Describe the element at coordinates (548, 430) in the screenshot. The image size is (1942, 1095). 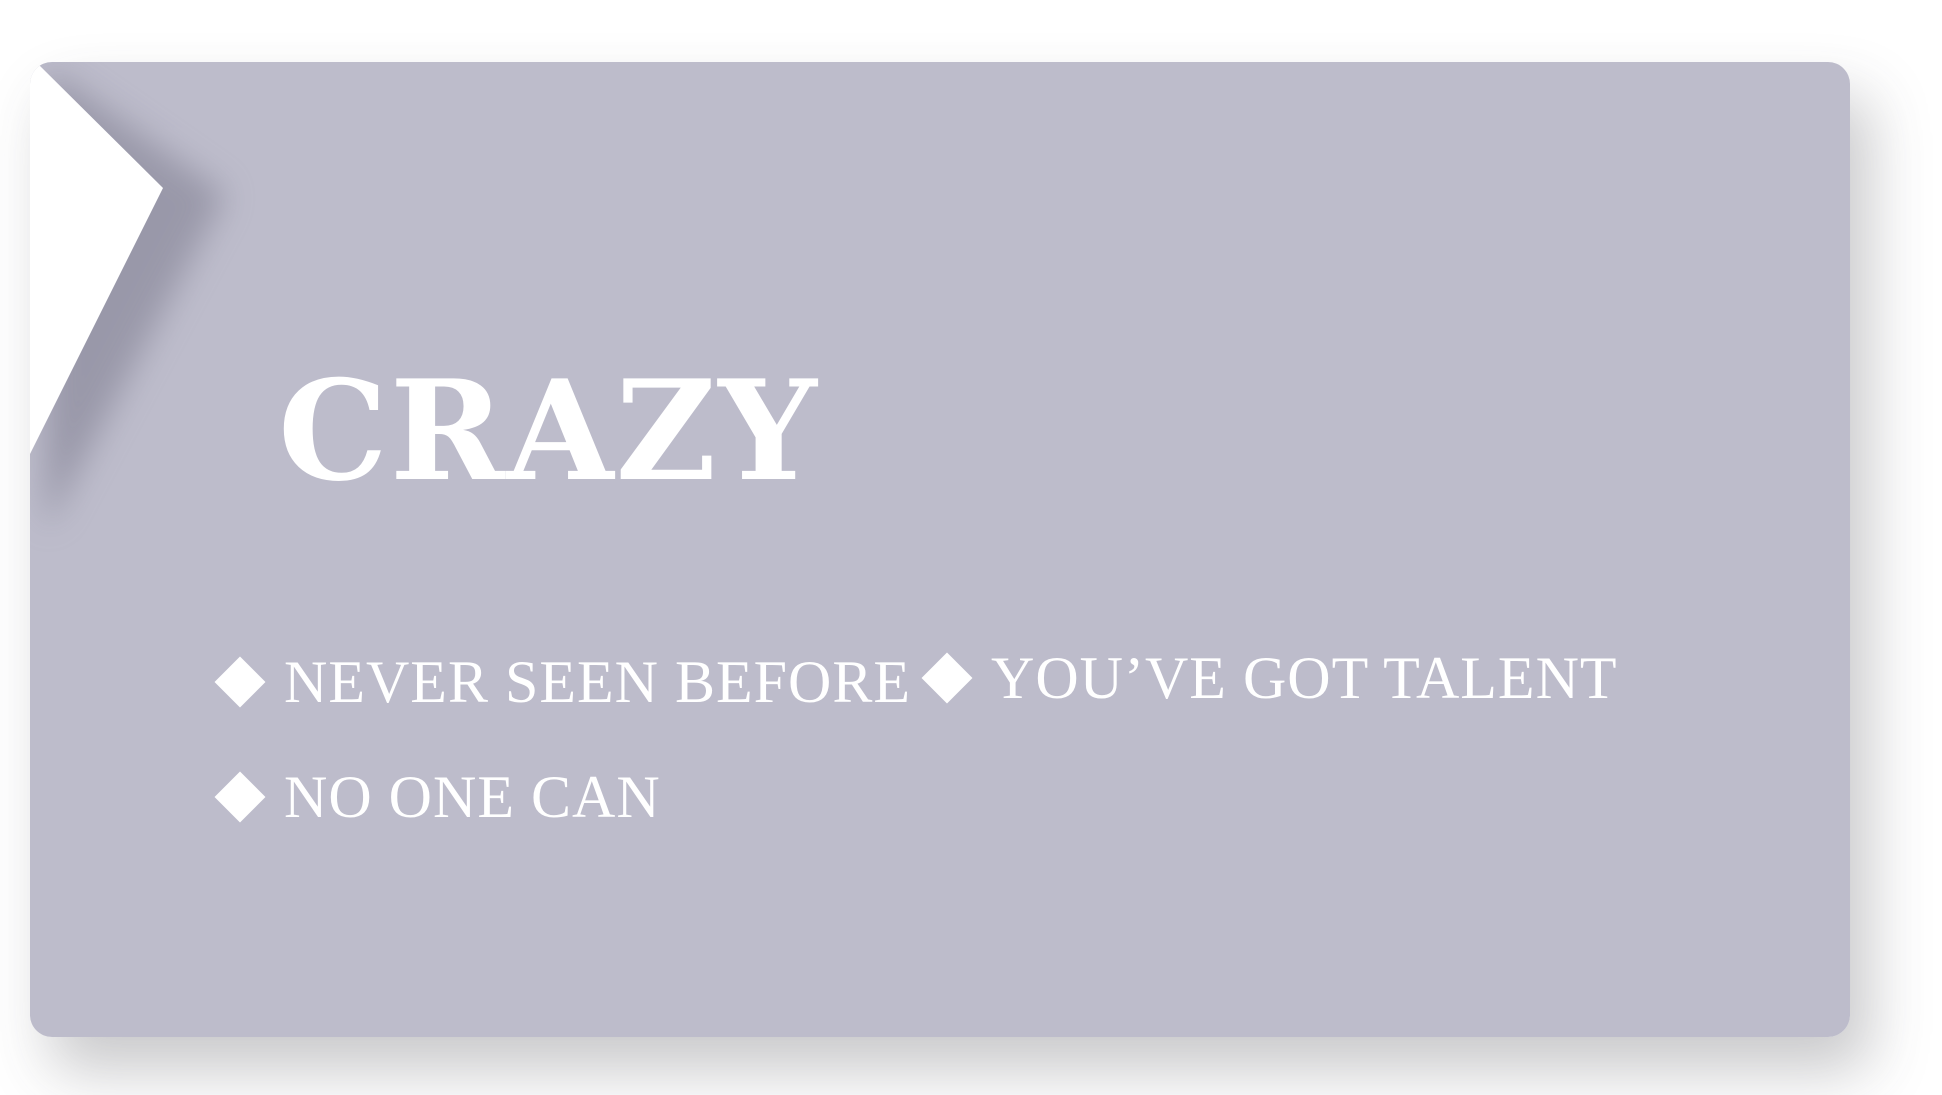
I see `slide-title: CRAZY` at that location.